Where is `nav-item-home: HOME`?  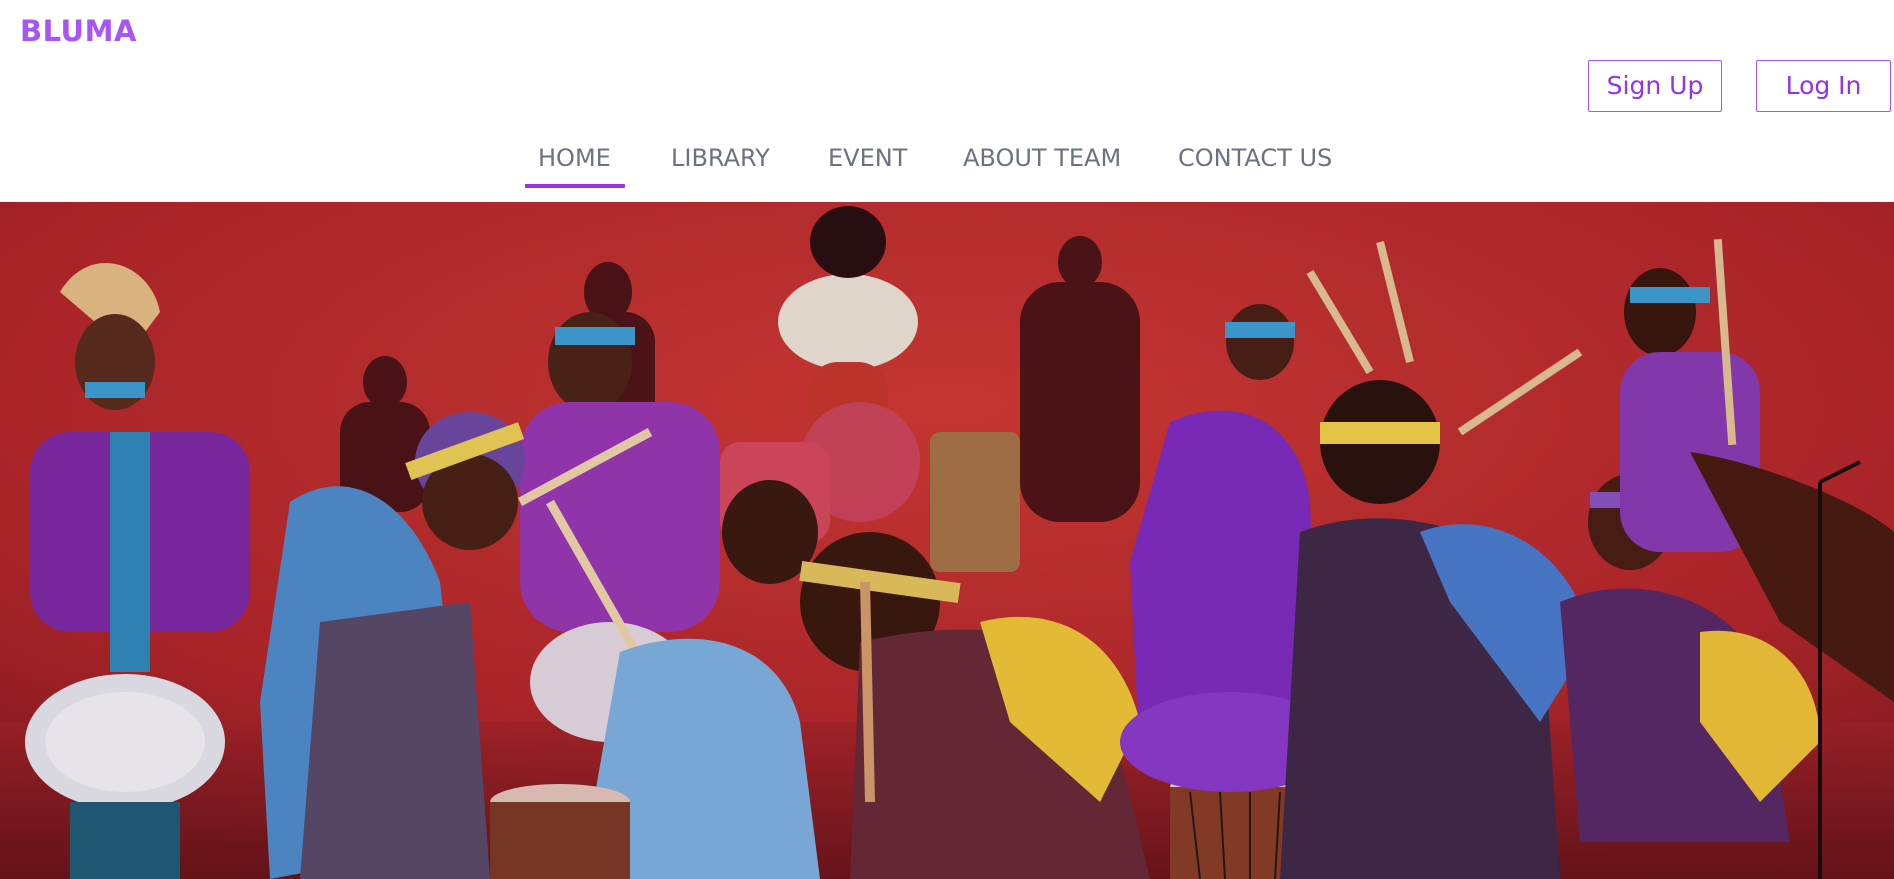
nav-item-home: HOME is located at coordinates (574, 158).